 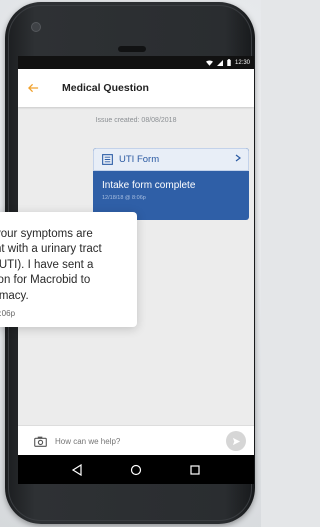 What do you see at coordinates (209, 63) in the screenshot?
I see `wifi-icon` at bounding box center [209, 63].